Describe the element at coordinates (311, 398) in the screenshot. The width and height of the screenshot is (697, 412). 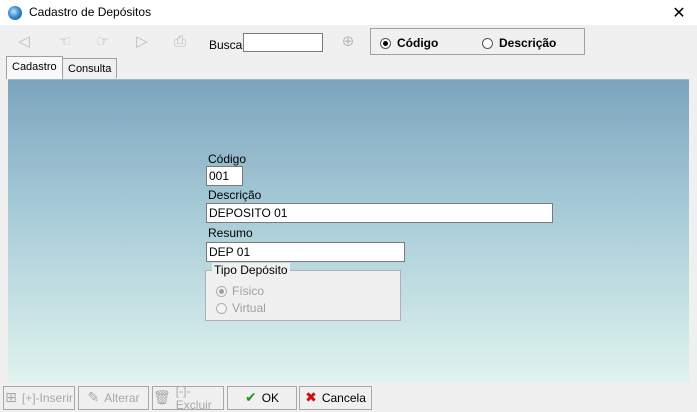
I see `cancel-x-icon: ✖` at that location.